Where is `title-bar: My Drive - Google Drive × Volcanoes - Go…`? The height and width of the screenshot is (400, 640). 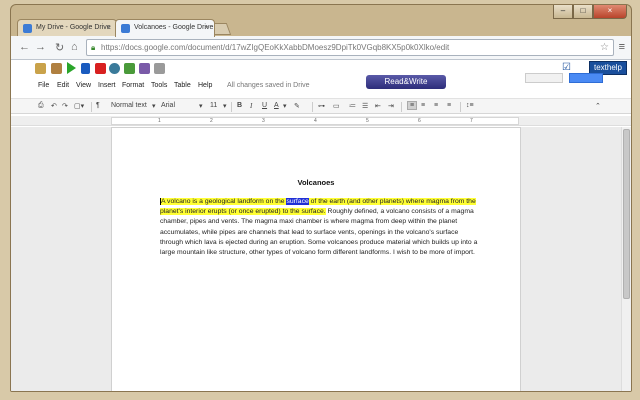 title-bar: My Drive - Google Drive × Volcanoes - Go… is located at coordinates (321, 21).